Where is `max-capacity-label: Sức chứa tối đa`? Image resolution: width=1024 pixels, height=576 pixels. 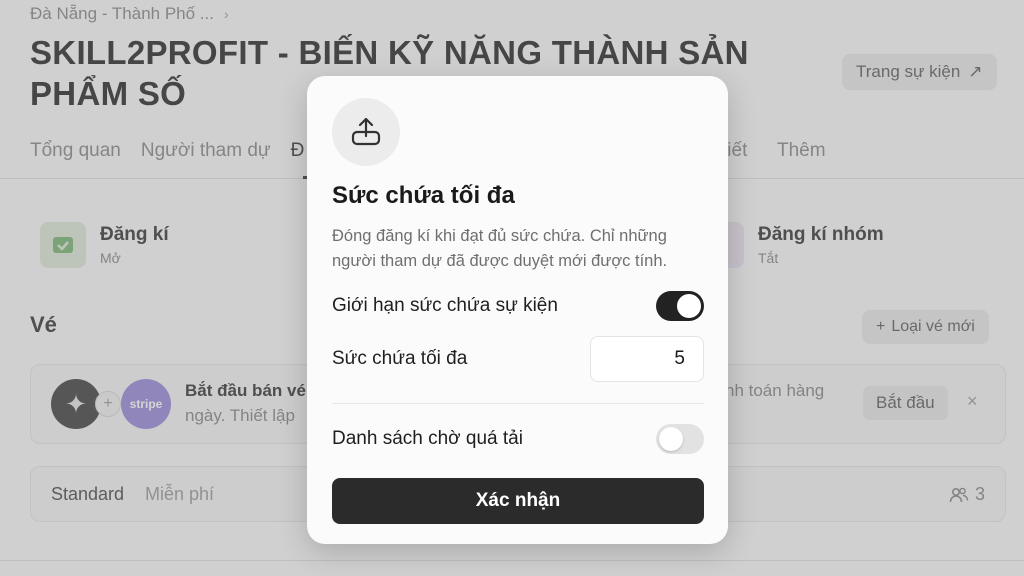 max-capacity-label: Sức chứa tối đa is located at coordinates (400, 358).